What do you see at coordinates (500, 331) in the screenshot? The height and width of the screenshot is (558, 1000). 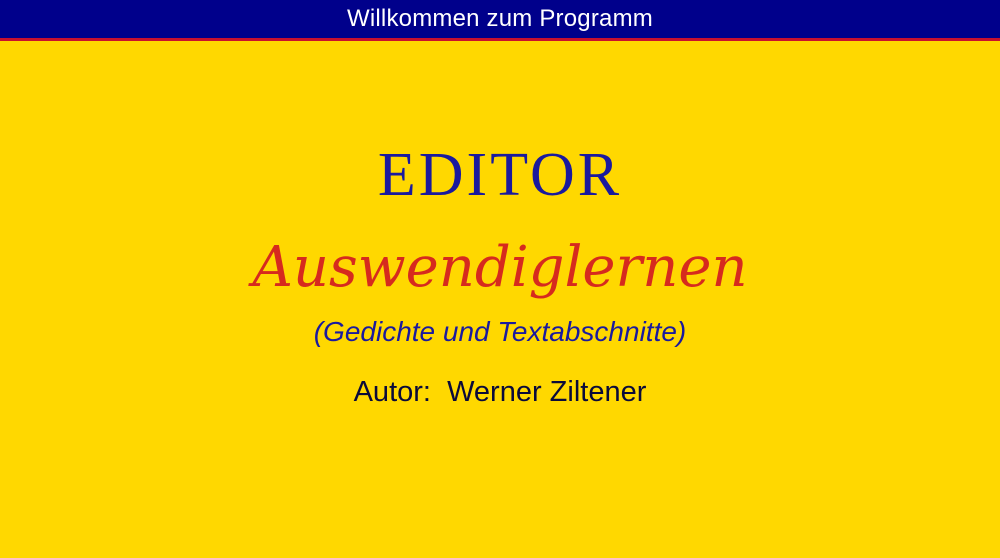 I see `app-caption: (Gedichte und Textabschnitte)` at bounding box center [500, 331].